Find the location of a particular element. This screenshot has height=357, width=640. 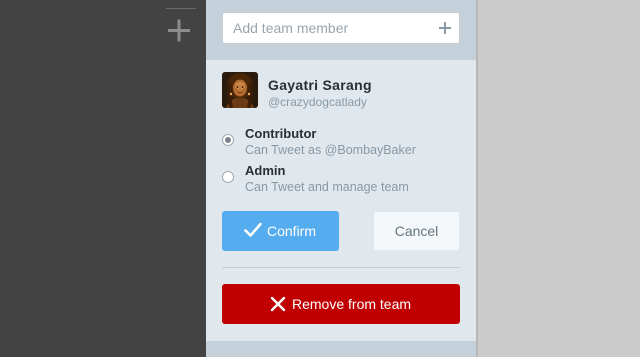

remove-label: Remove from team is located at coordinates (352, 304).